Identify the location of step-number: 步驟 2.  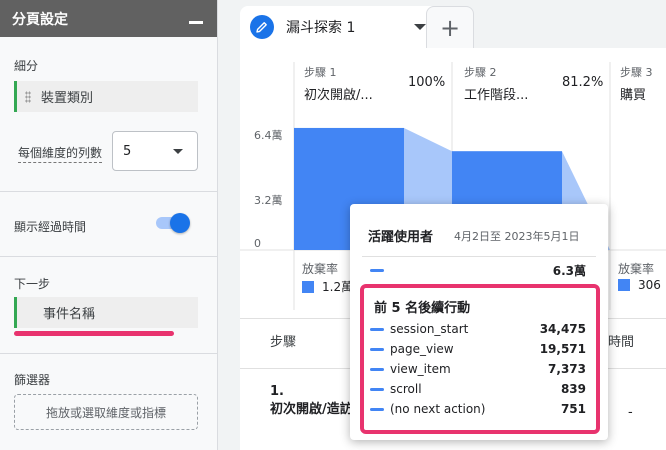
(480, 72).